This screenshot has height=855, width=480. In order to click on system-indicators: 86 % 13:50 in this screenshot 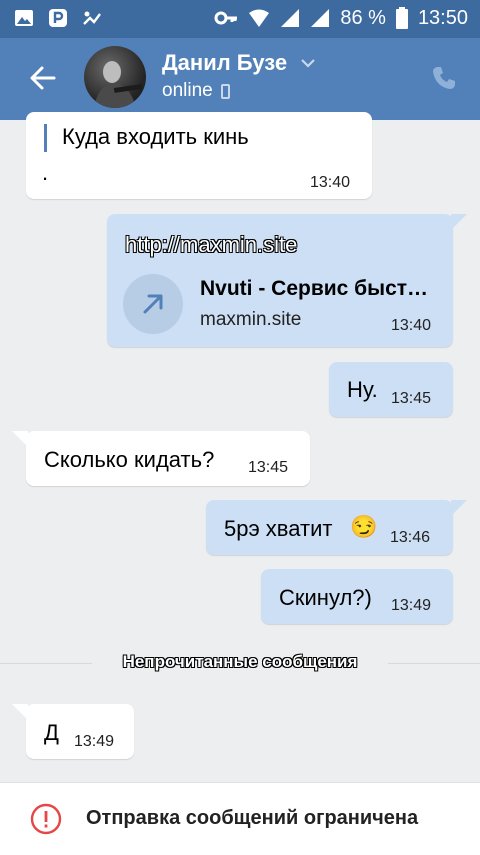, I will do `click(341, 18)`.